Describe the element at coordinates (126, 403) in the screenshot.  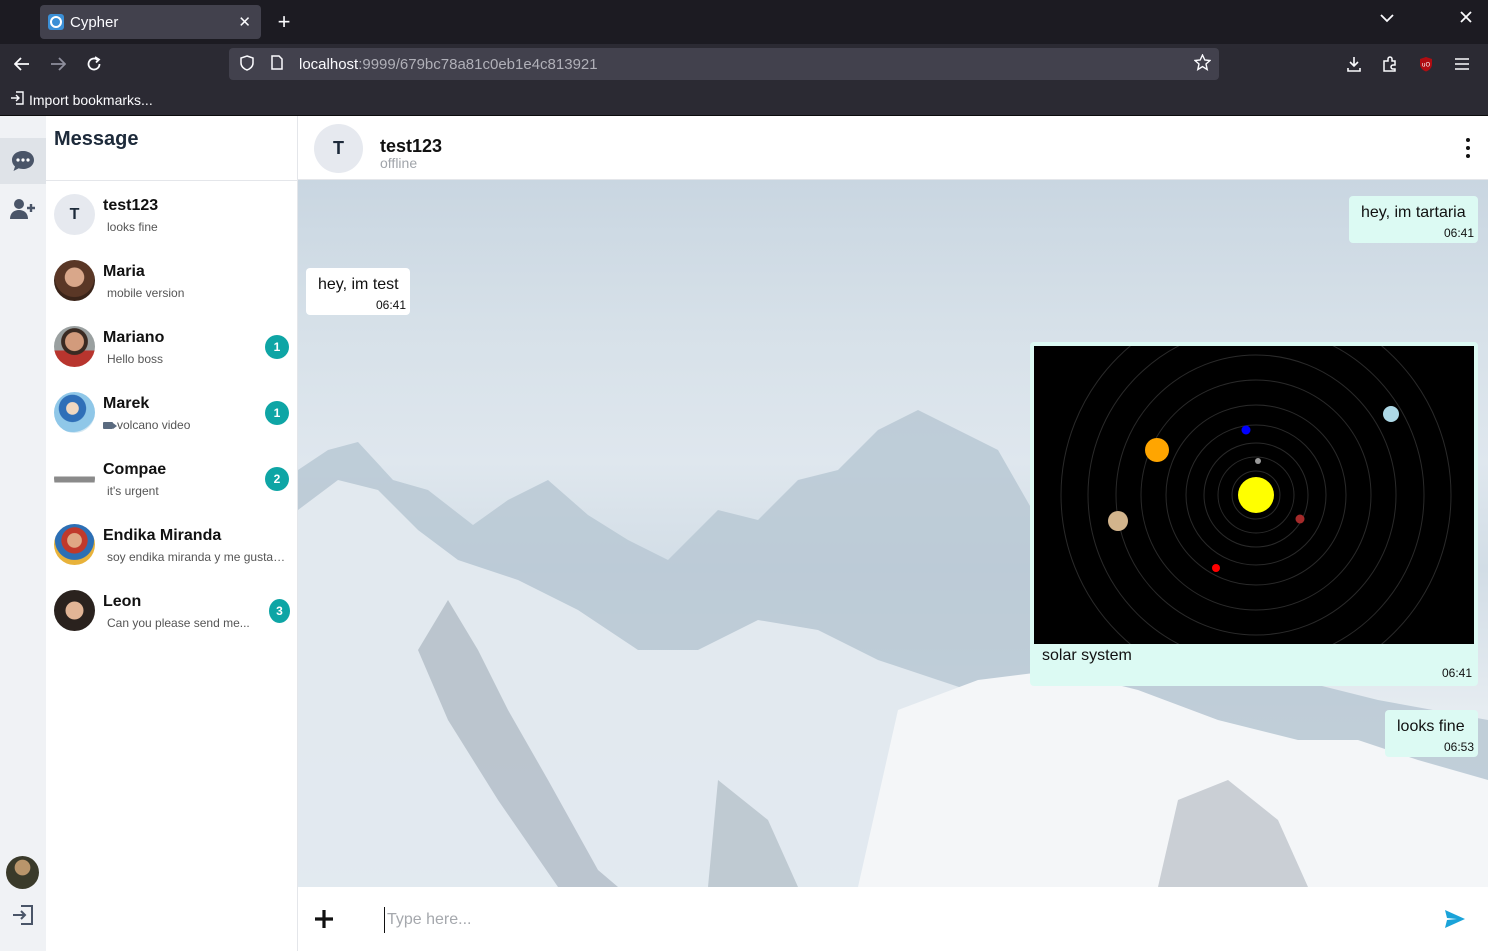
I see `contact-name: Marek` at that location.